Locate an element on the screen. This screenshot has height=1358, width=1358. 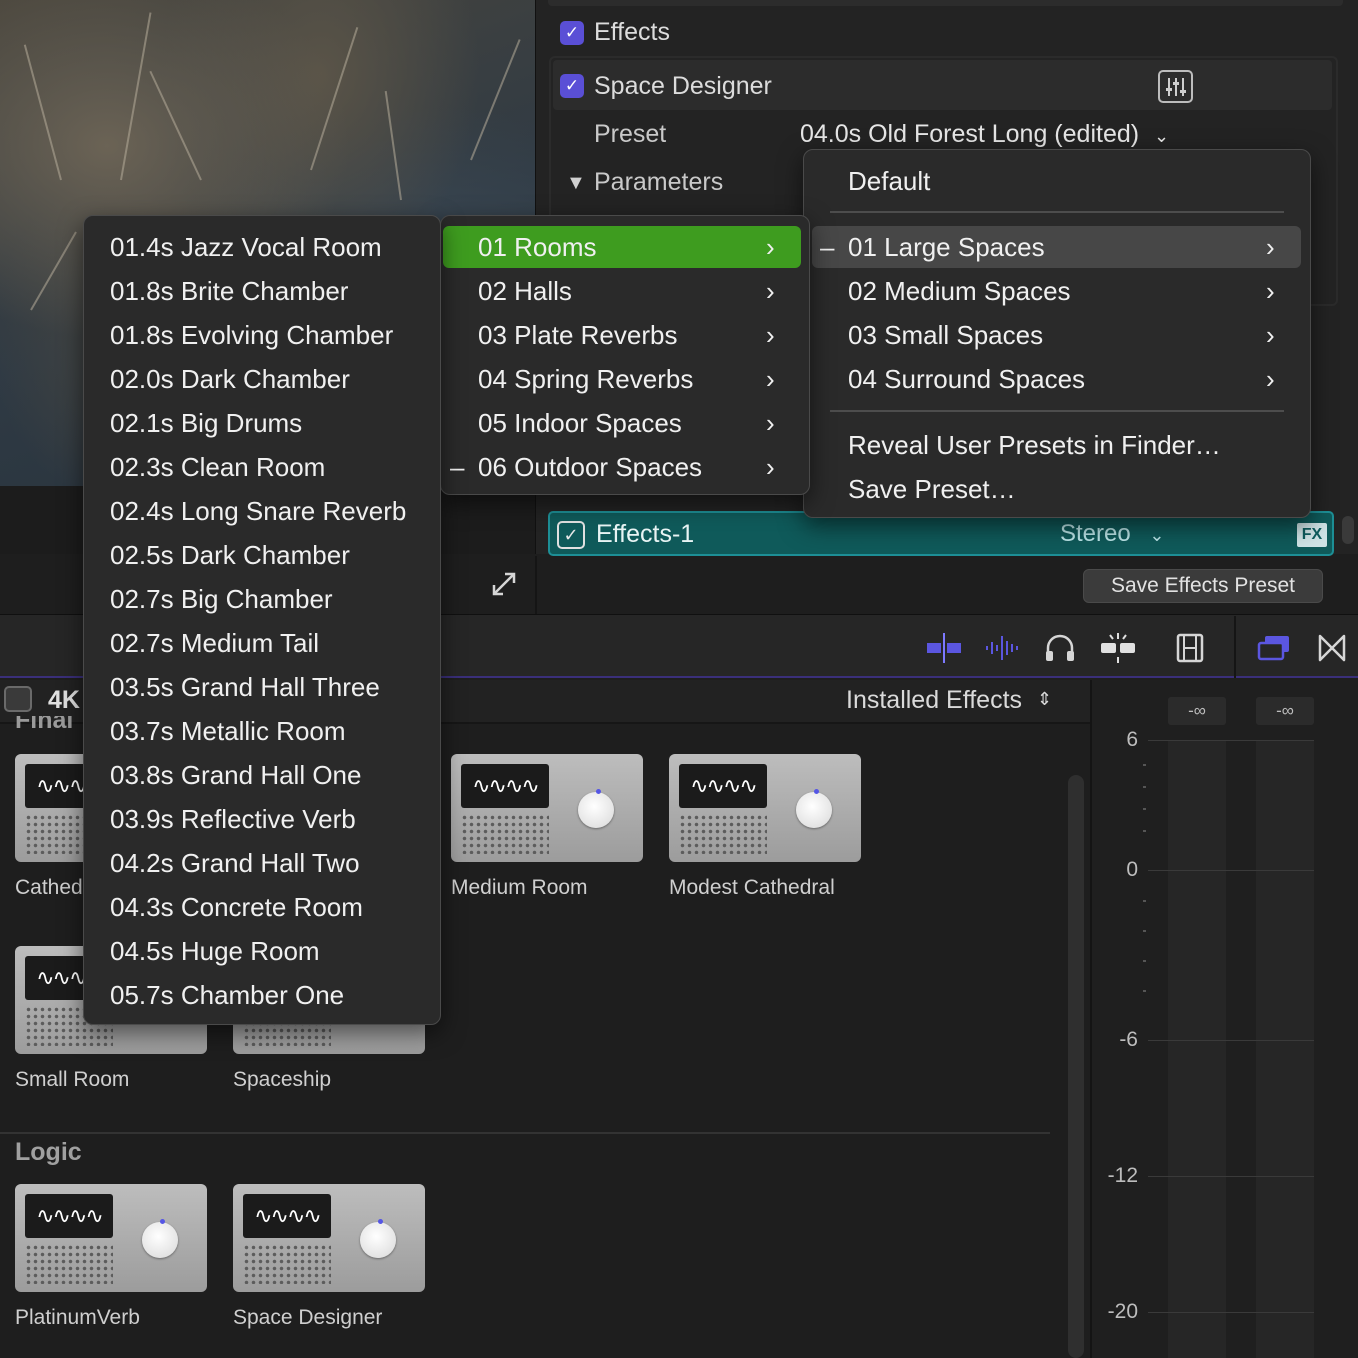
save-effects-preset-button: Save Effects Preset is located at coordinates (1203, 586).